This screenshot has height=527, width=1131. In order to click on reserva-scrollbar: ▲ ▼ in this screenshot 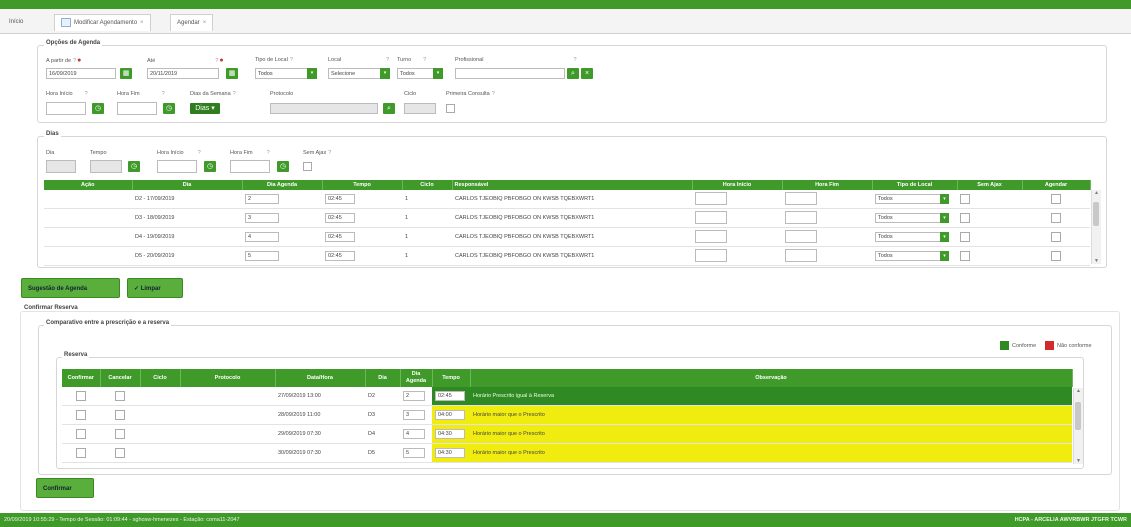, I will do `click(1078, 426)`.